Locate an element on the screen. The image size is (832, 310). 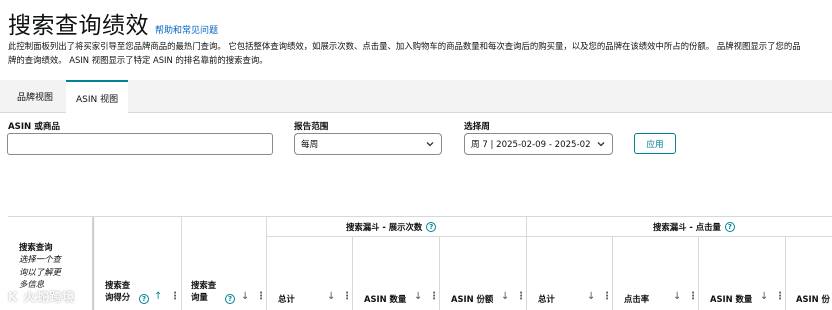
impressions-total-header: 总计 is located at coordinates (286, 299).